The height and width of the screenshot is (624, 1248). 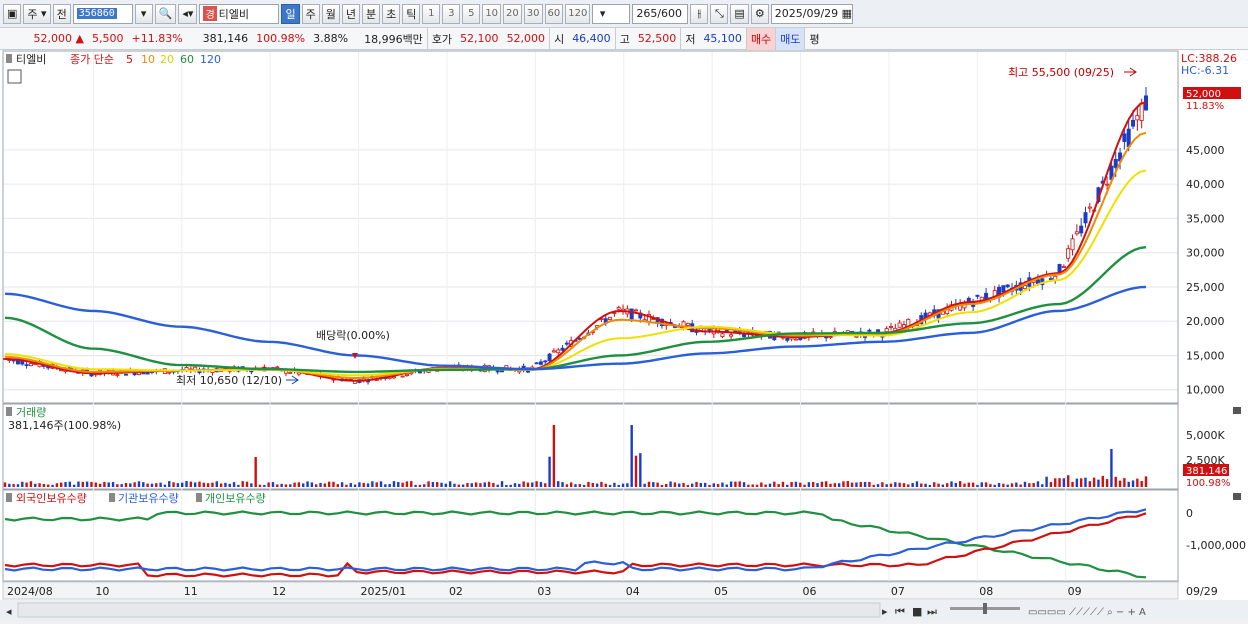 I want to click on layout-icon: ▣, so click(x=12, y=13).